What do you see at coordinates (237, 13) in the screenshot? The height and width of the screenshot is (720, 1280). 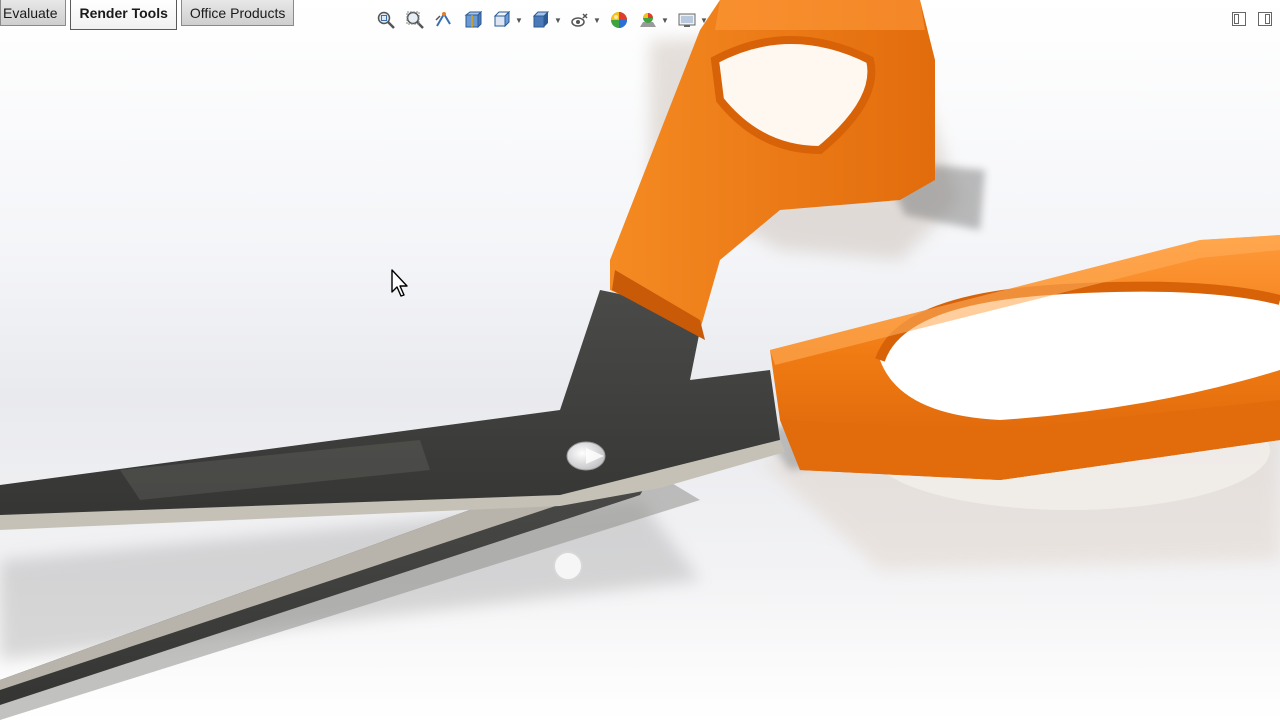 I see `tab-office-products: Office Products` at bounding box center [237, 13].